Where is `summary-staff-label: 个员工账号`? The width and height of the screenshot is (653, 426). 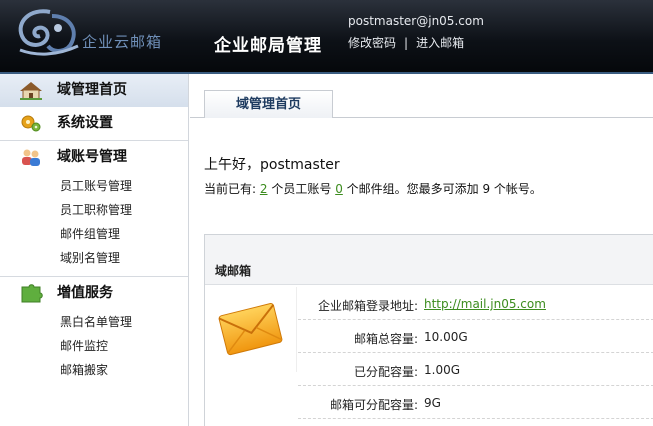
summary-staff-label: 个员工账号 is located at coordinates (301, 189).